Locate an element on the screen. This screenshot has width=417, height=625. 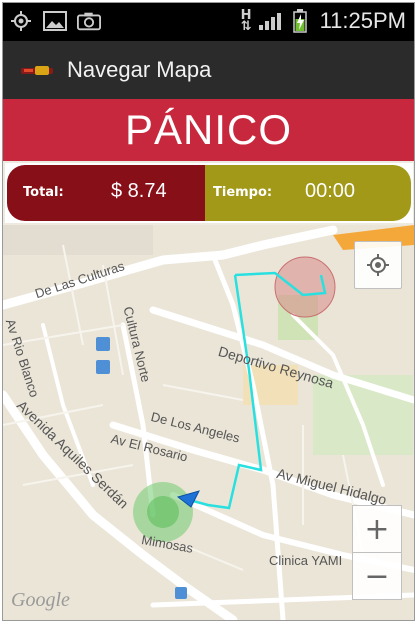
my-location-button is located at coordinates (378, 265).